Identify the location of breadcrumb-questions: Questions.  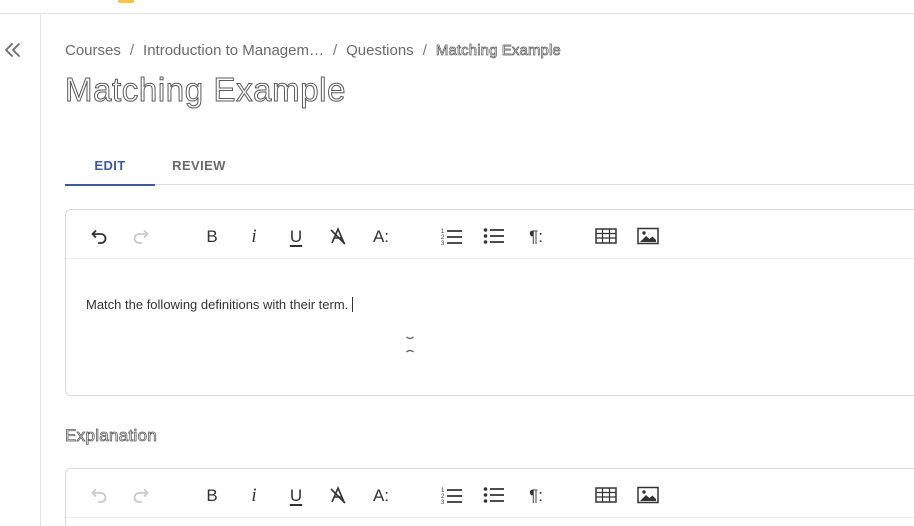
(380, 50).